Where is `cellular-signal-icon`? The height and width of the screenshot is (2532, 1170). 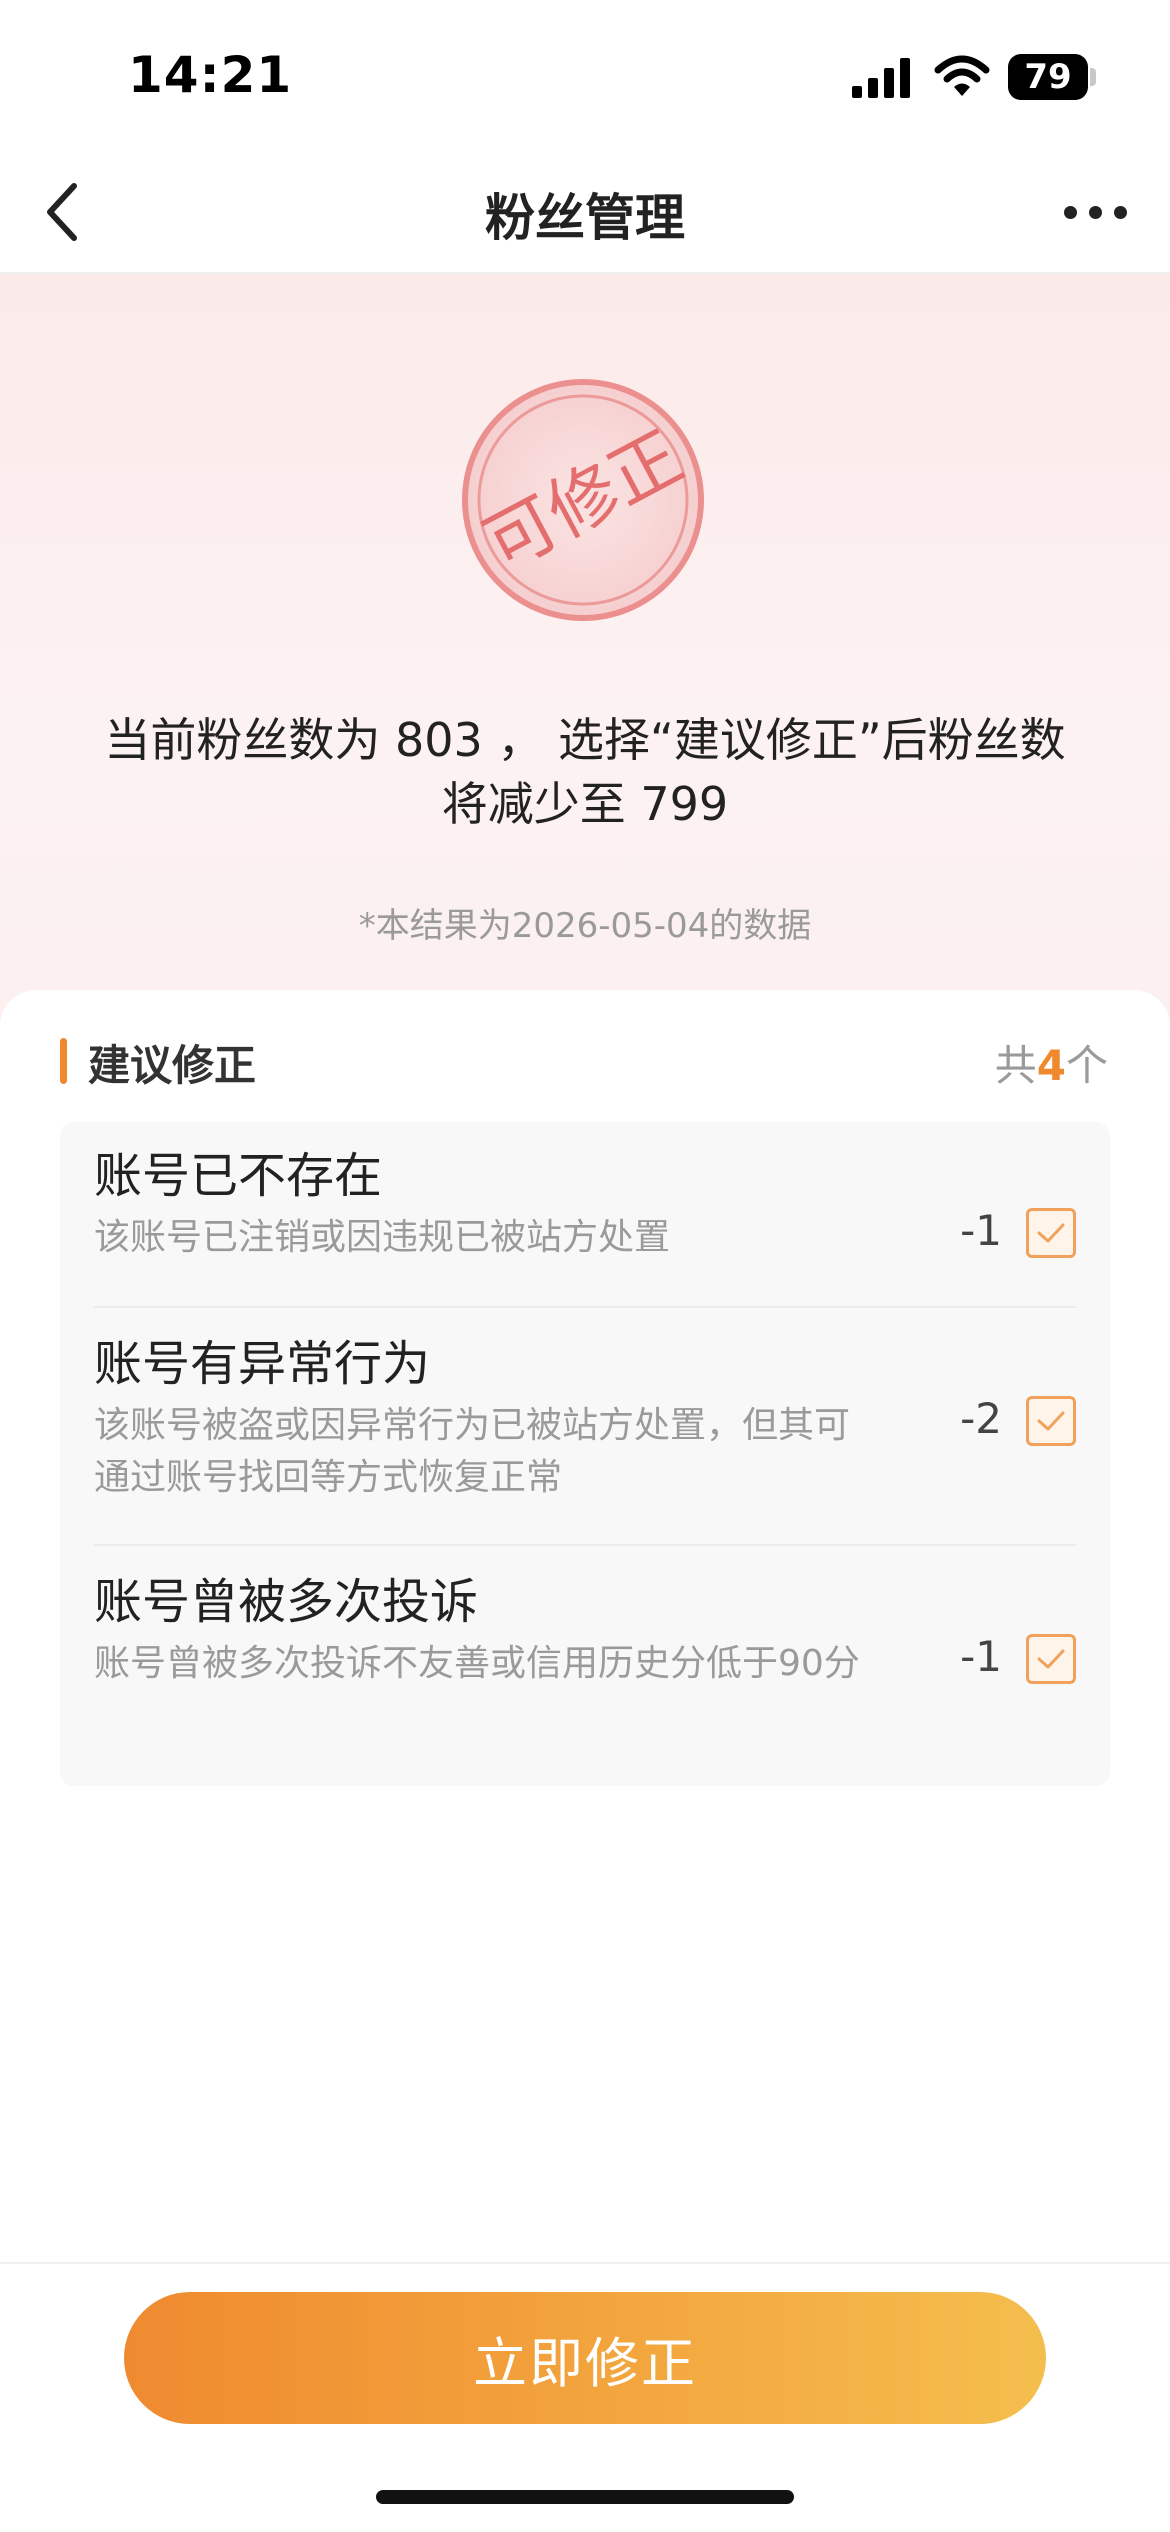 cellular-signal-icon is located at coordinates (881, 78).